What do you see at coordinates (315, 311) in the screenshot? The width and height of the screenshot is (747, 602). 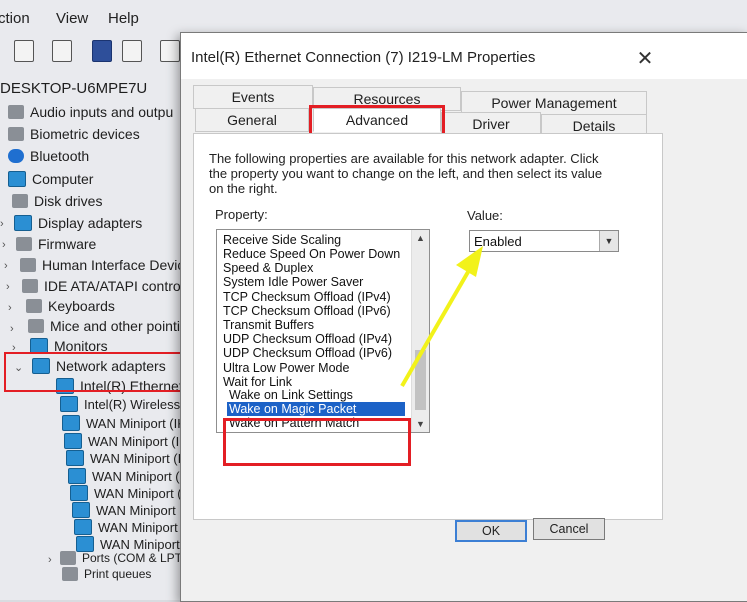 I see `list-item: TCP Checksum Offload (IPv6)` at bounding box center [315, 311].